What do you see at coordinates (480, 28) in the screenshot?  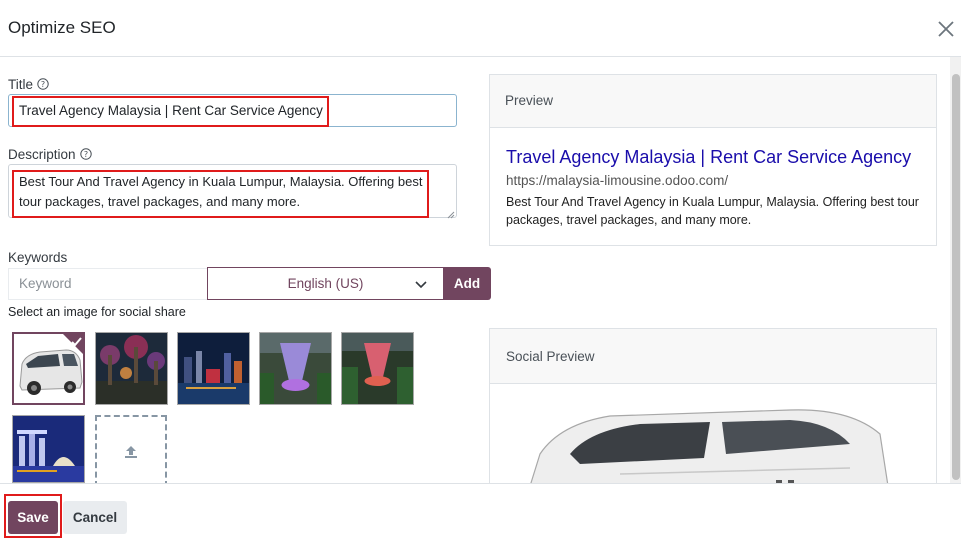 I see `dialog-header: Optimize SEO` at bounding box center [480, 28].